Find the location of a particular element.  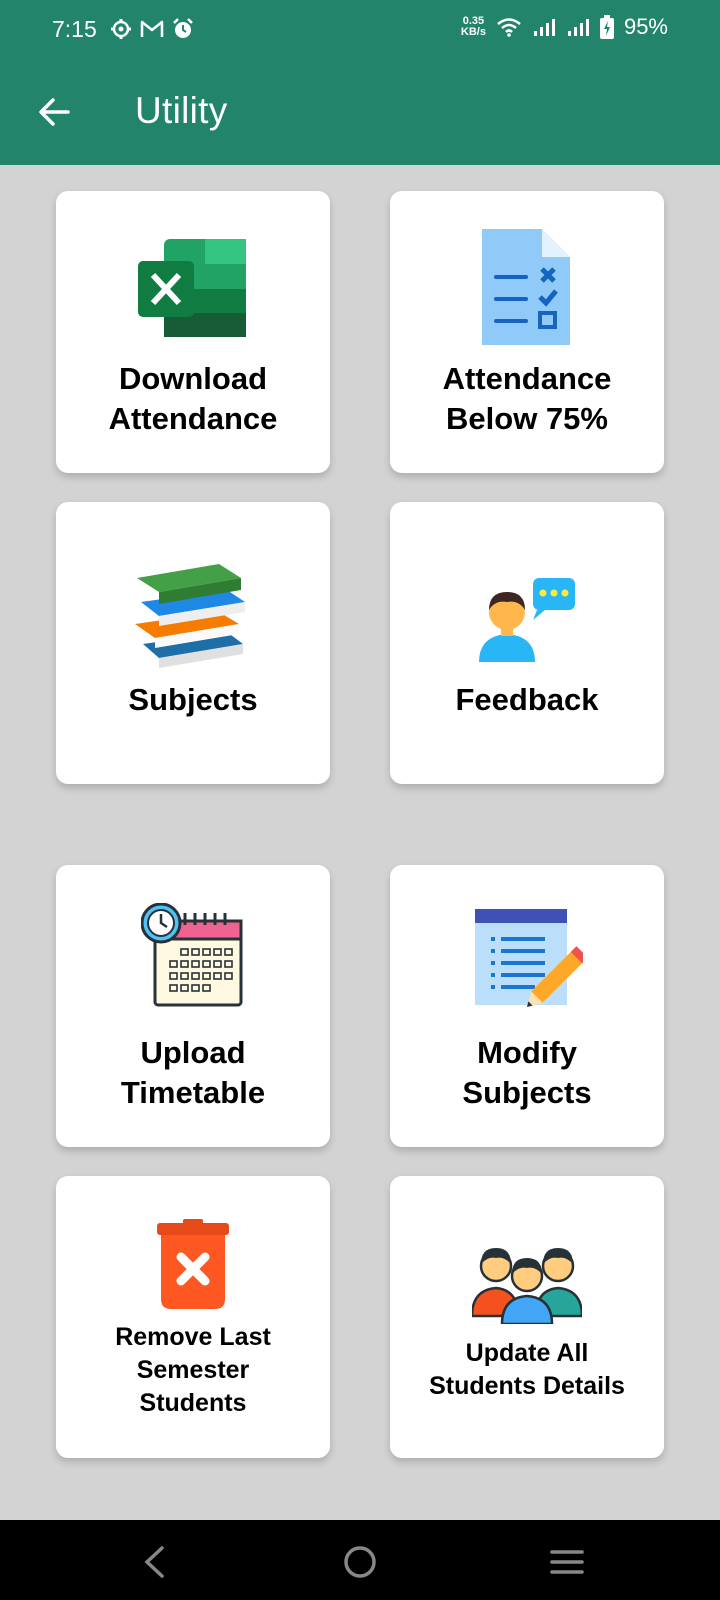

settings-gear-icon is located at coordinates (121, 29).